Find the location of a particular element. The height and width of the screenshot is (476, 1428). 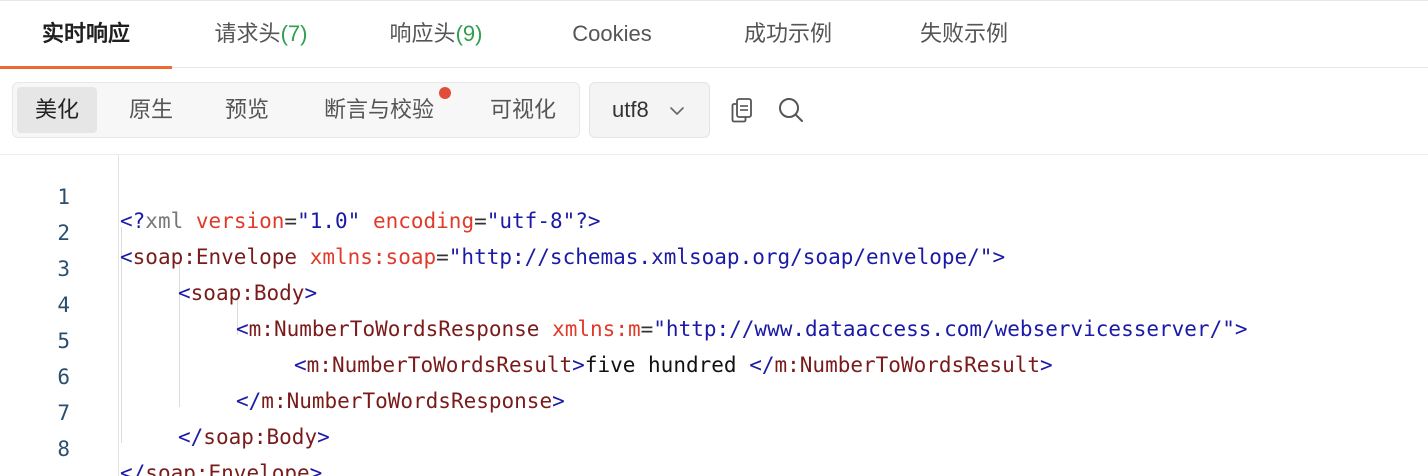

tab-count: (7) is located at coordinates (294, 33).